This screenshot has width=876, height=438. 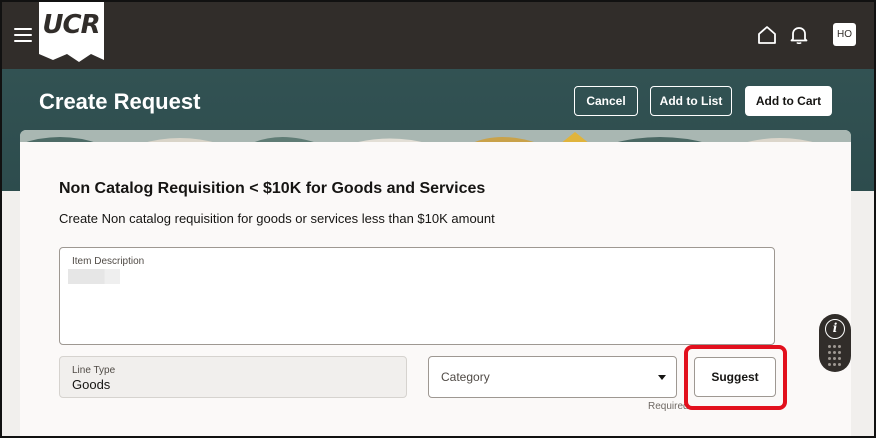 What do you see at coordinates (552, 377) in the screenshot?
I see `category-select: Category` at bounding box center [552, 377].